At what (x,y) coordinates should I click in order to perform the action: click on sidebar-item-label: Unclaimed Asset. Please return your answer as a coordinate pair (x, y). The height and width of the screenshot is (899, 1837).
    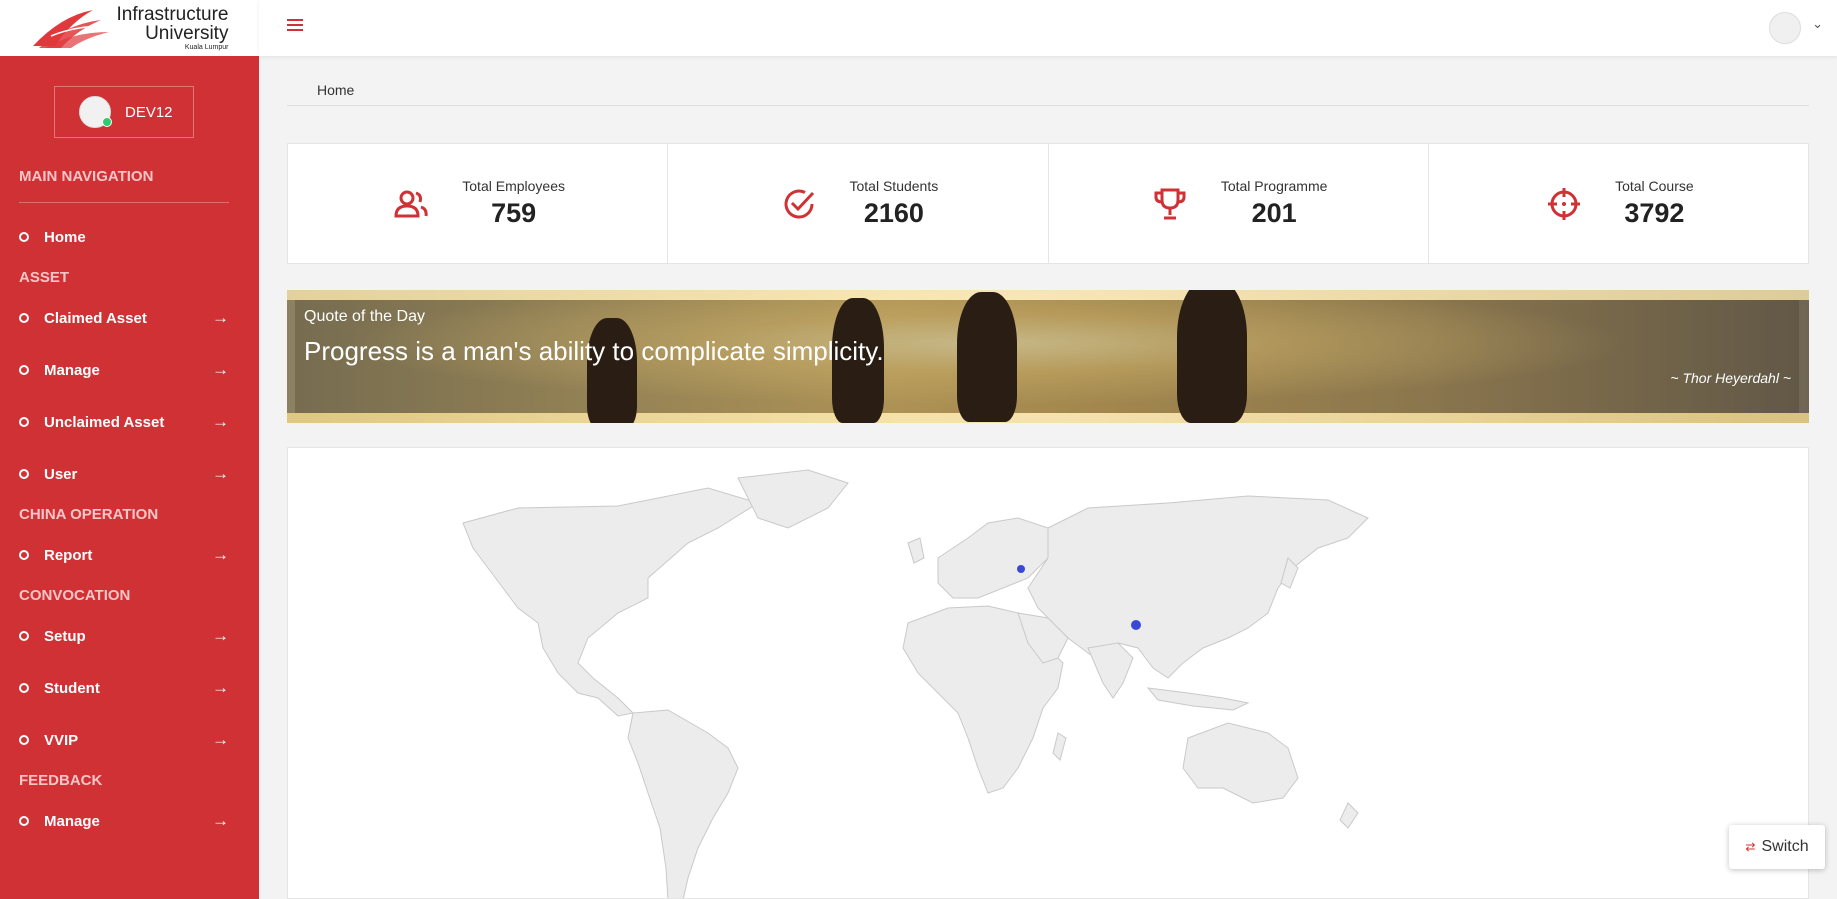
    Looking at the image, I should click on (104, 422).